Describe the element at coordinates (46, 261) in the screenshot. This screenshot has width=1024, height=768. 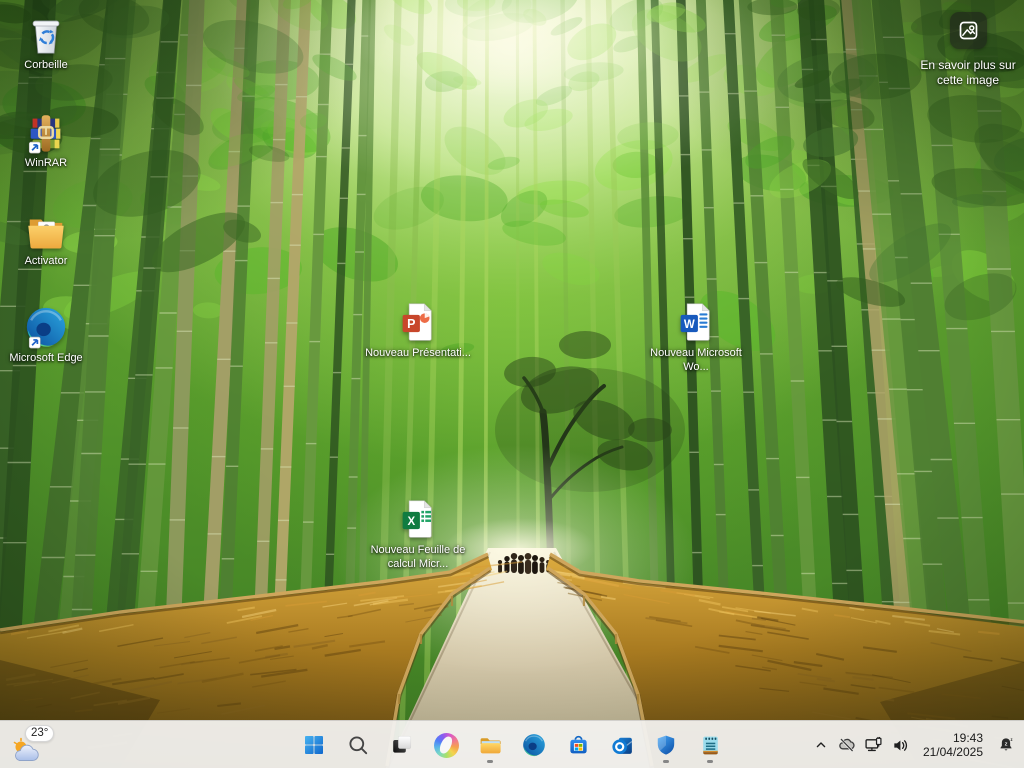
I see `desktop-icon-label: Activator` at that location.